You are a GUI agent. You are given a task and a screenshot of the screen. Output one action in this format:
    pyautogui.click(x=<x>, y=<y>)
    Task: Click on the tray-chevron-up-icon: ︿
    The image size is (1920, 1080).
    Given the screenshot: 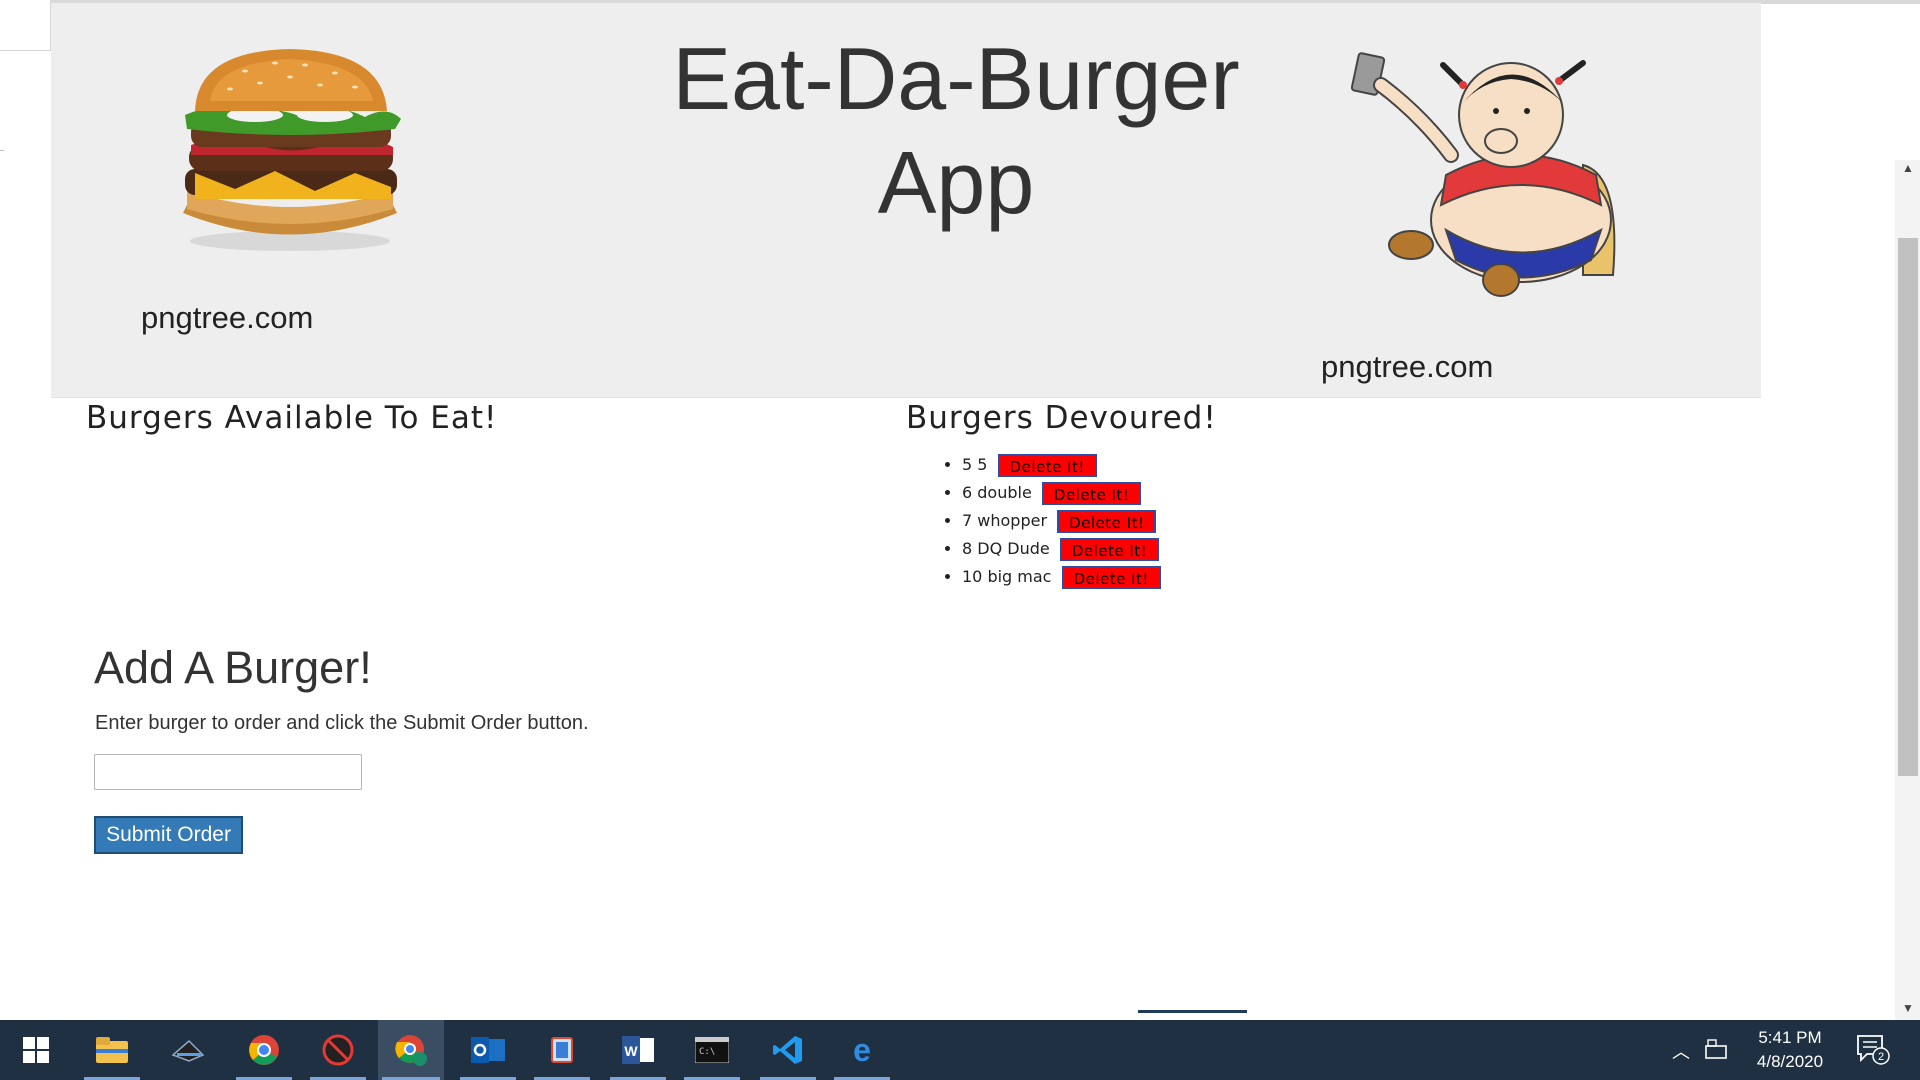 What is the action you would take?
    pyautogui.click(x=1681, y=1051)
    